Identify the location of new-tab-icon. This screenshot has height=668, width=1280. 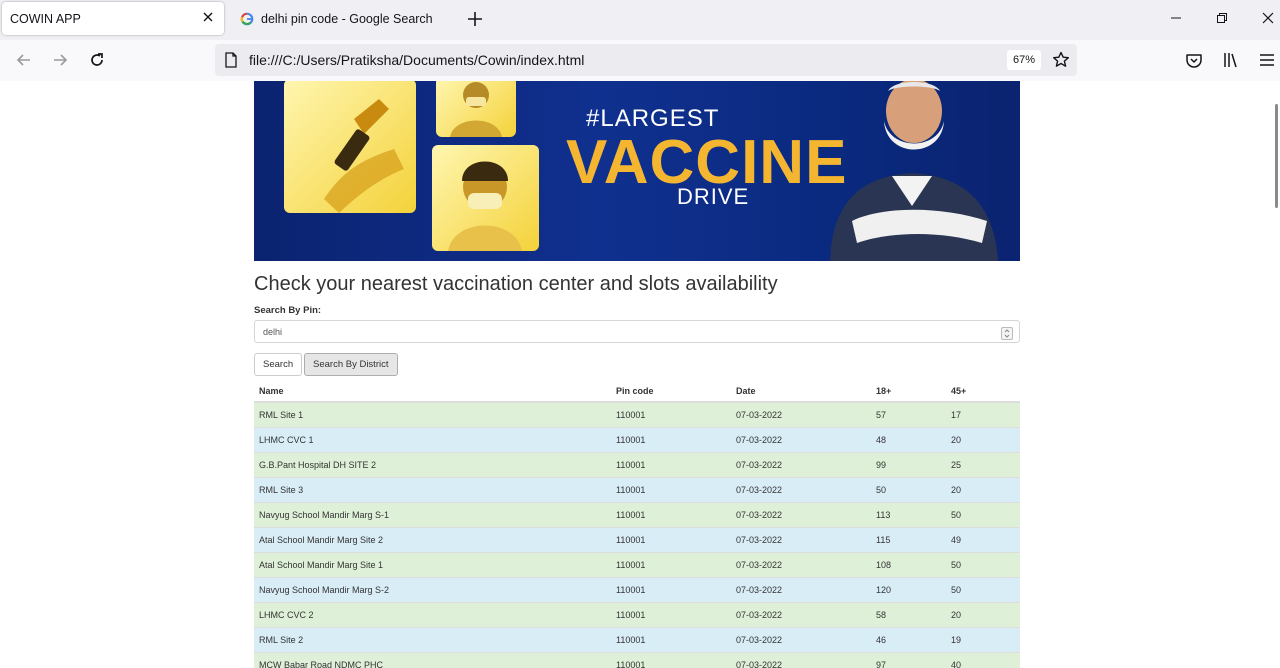
(475, 19).